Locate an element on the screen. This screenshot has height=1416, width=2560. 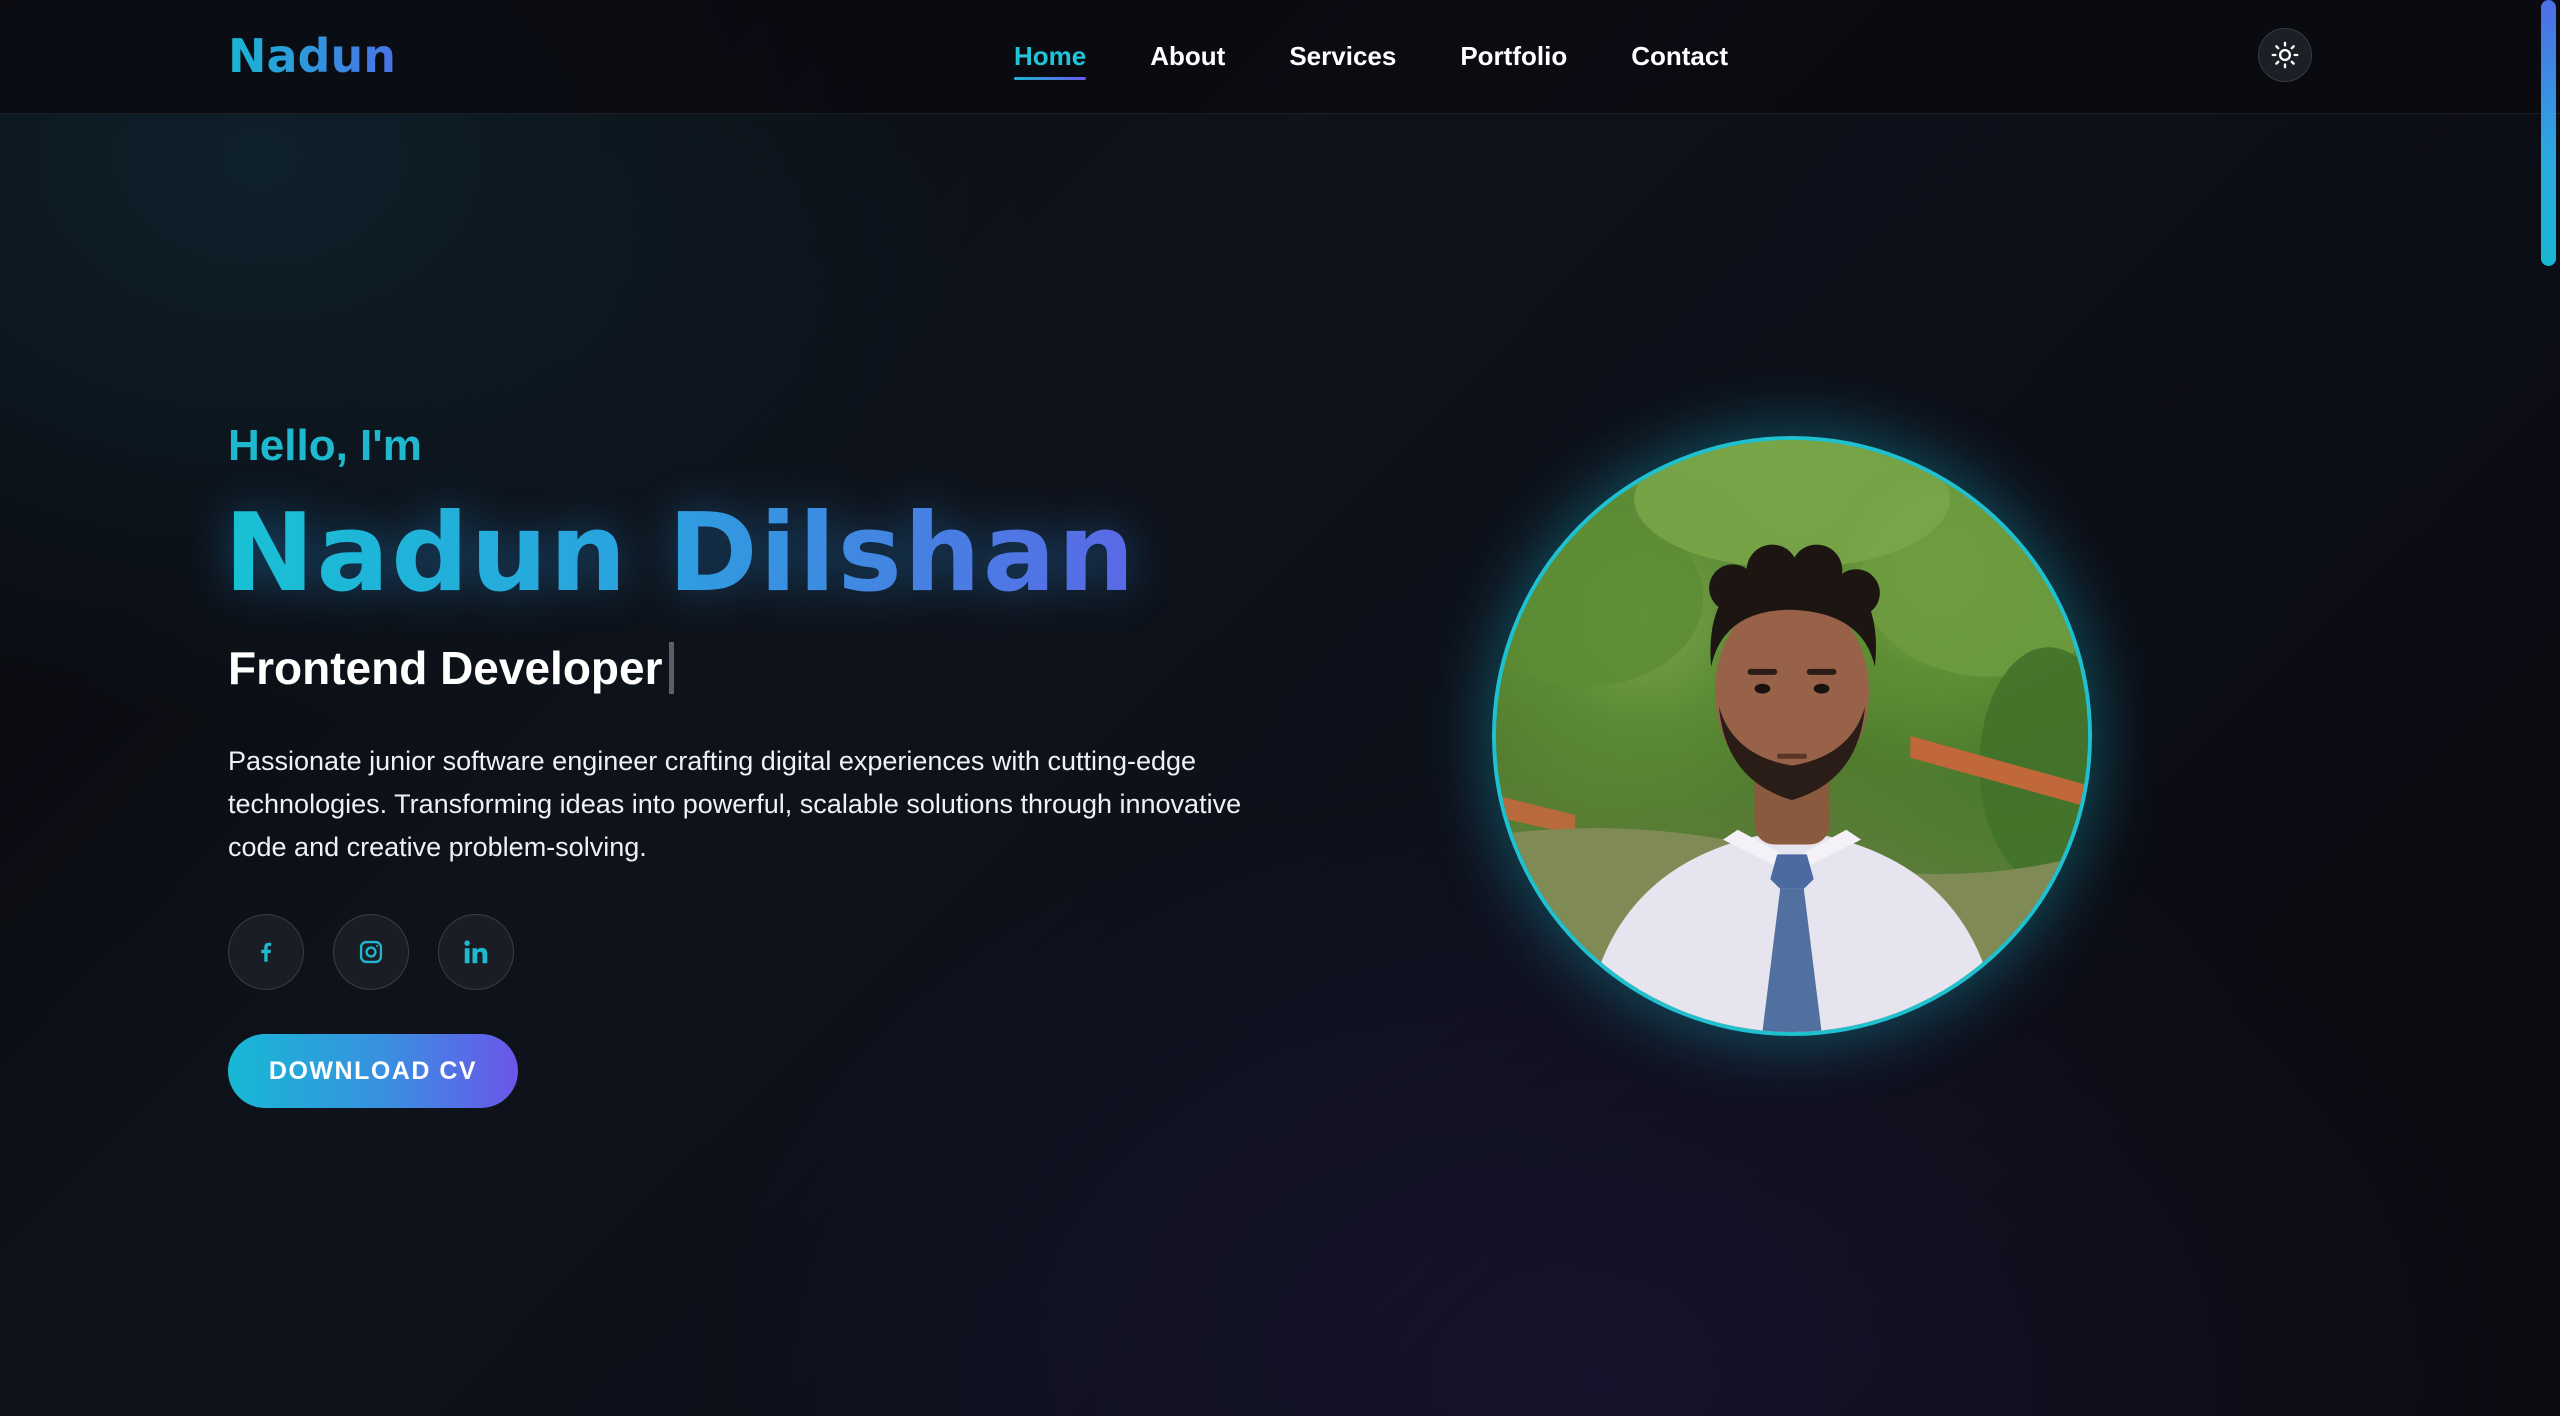
instagram-link is located at coordinates (371, 952).